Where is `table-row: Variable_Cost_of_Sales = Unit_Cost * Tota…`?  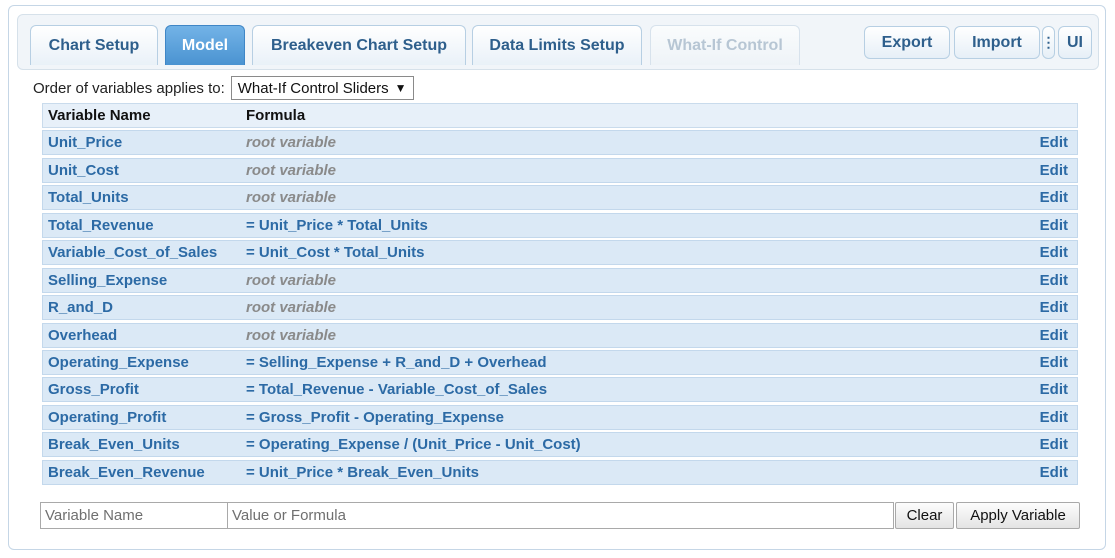
table-row: Variable_Cost_of_Sales = Unit_Cost * Tota… is located at coordinates (560, 253).